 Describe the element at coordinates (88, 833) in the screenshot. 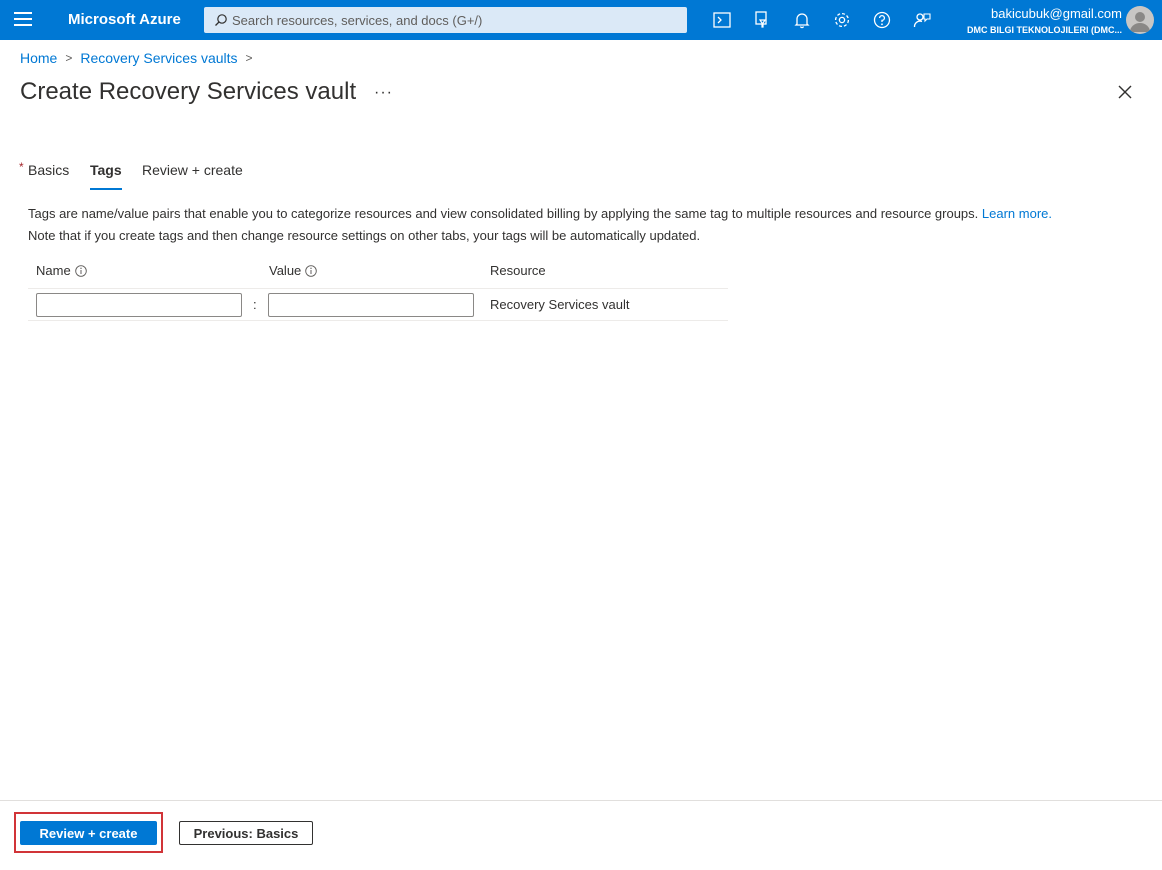

I see `review-create-button: Review + create` at that location.